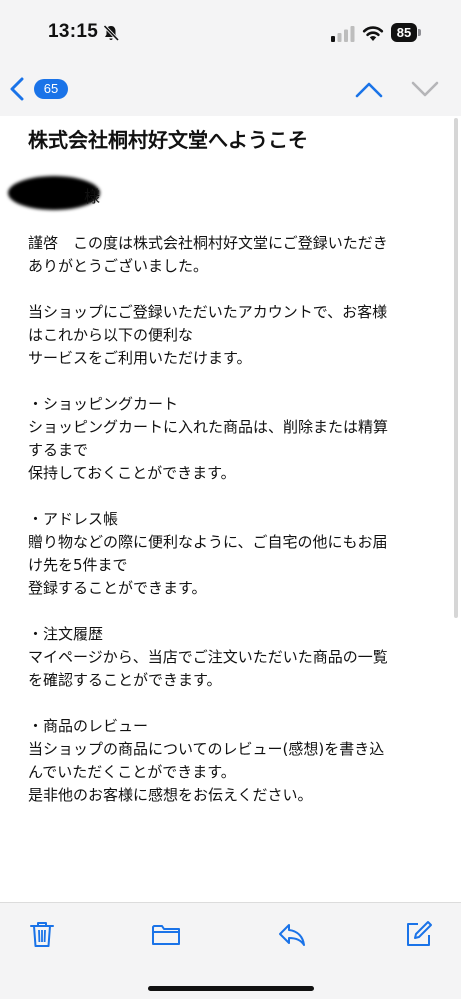 This screenshot has height=999, width=461. Describe the element at coordinates (230, 89) in the screenshot. I see `mail-nav-bar: 65` at that location.